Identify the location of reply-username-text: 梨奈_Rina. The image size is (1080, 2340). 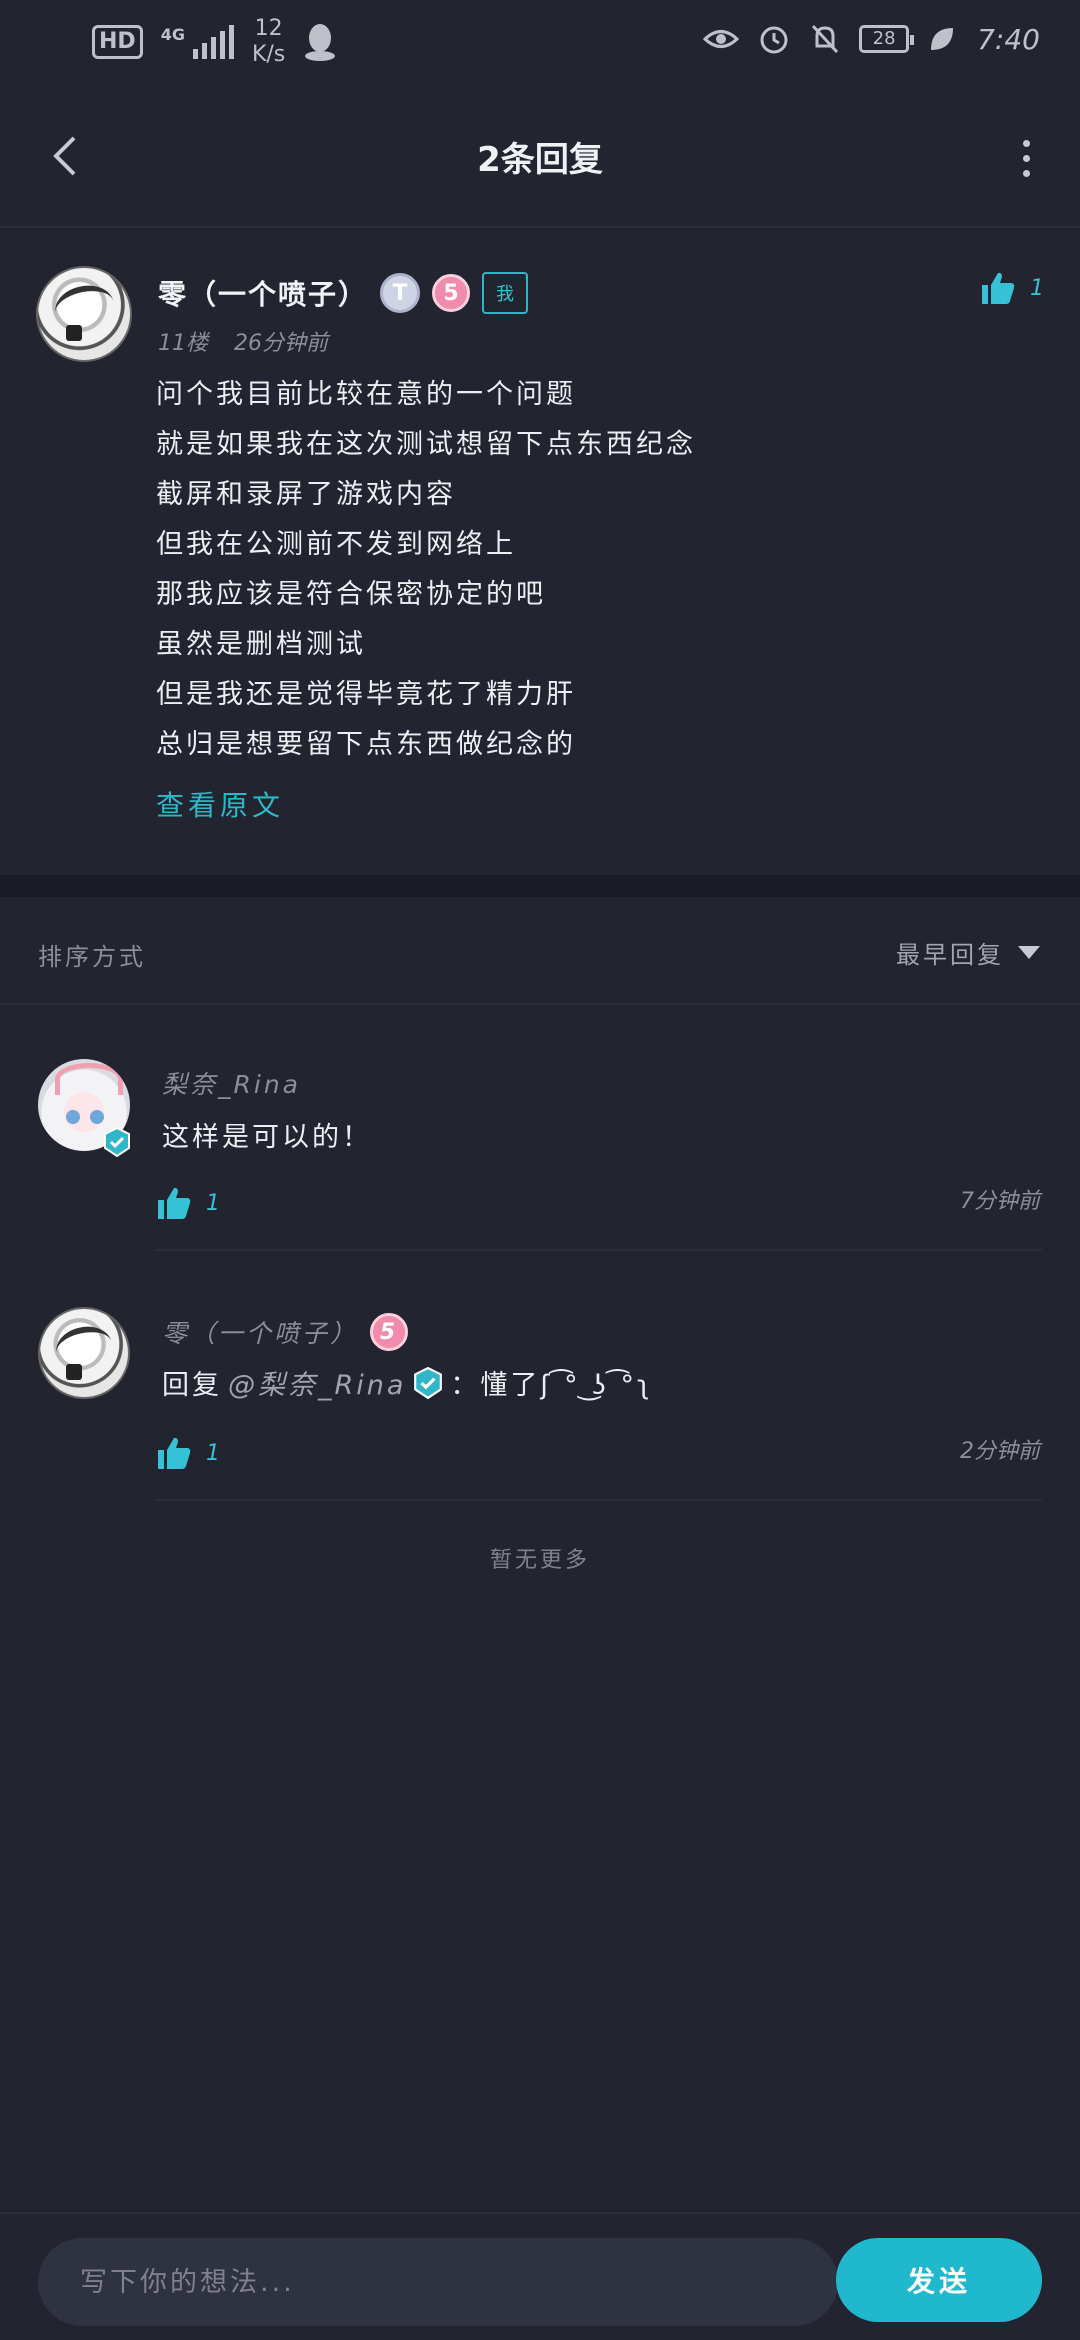
(231, 1084).